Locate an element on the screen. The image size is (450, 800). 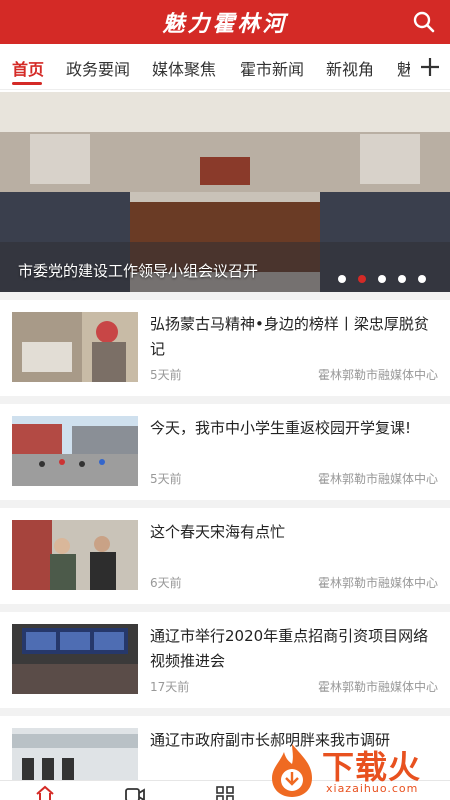
plus-icon is located at coordinates (430, 67).